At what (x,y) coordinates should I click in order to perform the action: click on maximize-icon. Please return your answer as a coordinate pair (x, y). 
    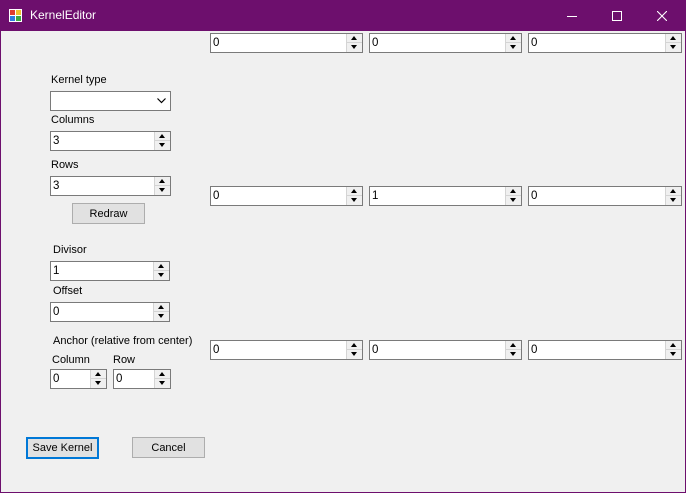
    Looking at the image, I should click on (617, 15).